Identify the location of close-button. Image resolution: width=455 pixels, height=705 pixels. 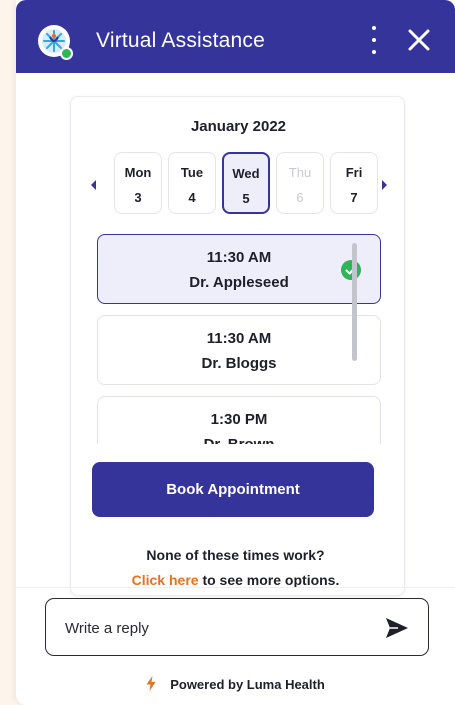
(419, 40).